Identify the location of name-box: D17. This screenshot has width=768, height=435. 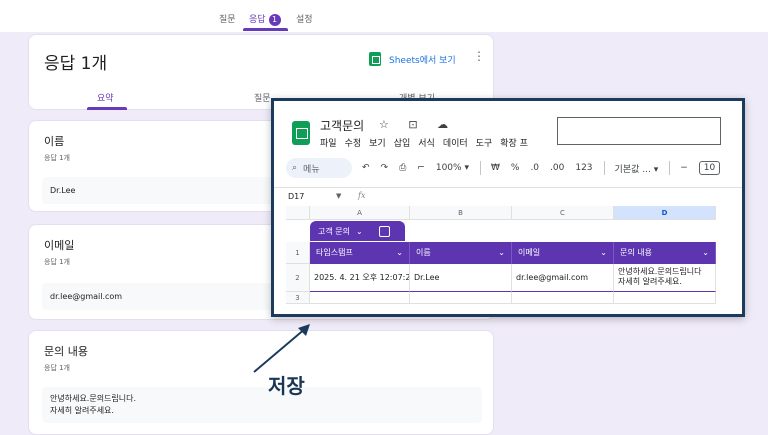
(296, 196).